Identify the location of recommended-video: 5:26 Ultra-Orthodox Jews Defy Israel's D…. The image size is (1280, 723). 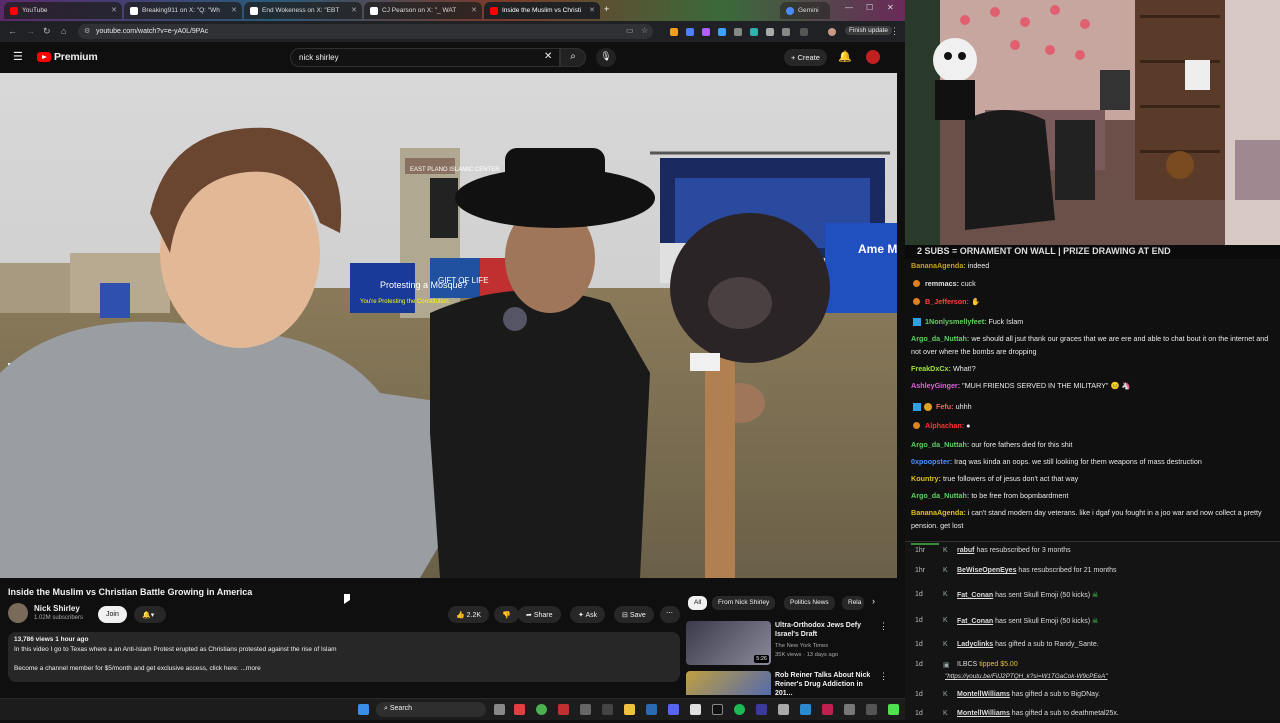
(787, 643).